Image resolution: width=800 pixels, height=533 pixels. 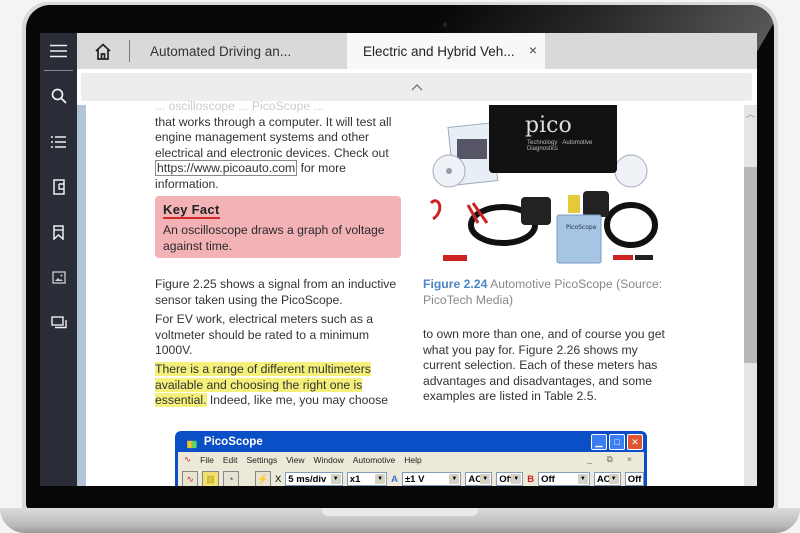 What do you see at coordinates (479, 479) in the screenshot?
I see `channel-a-coupling-select: AC ▼` at bounding box center [479, 479].